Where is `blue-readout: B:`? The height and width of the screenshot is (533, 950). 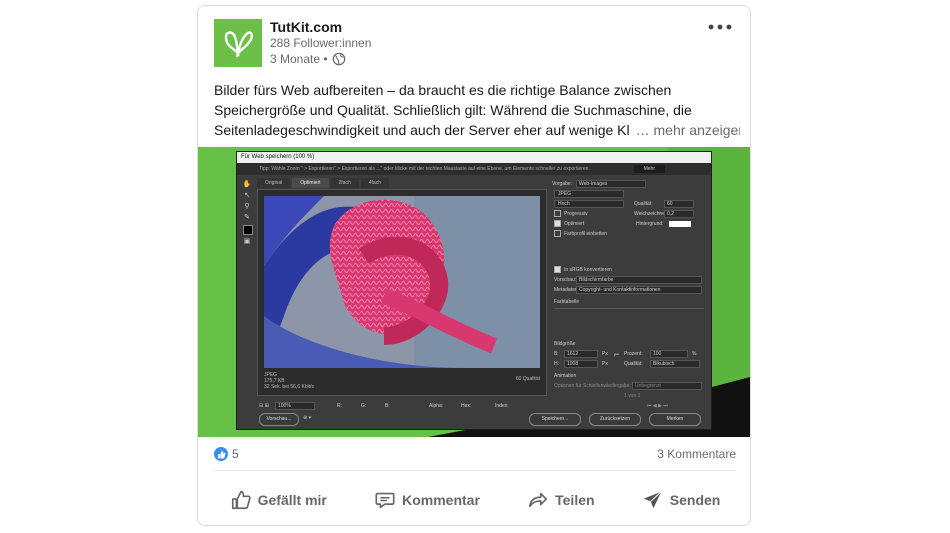 blue-readout: B: is located at coordinates (387, 406).